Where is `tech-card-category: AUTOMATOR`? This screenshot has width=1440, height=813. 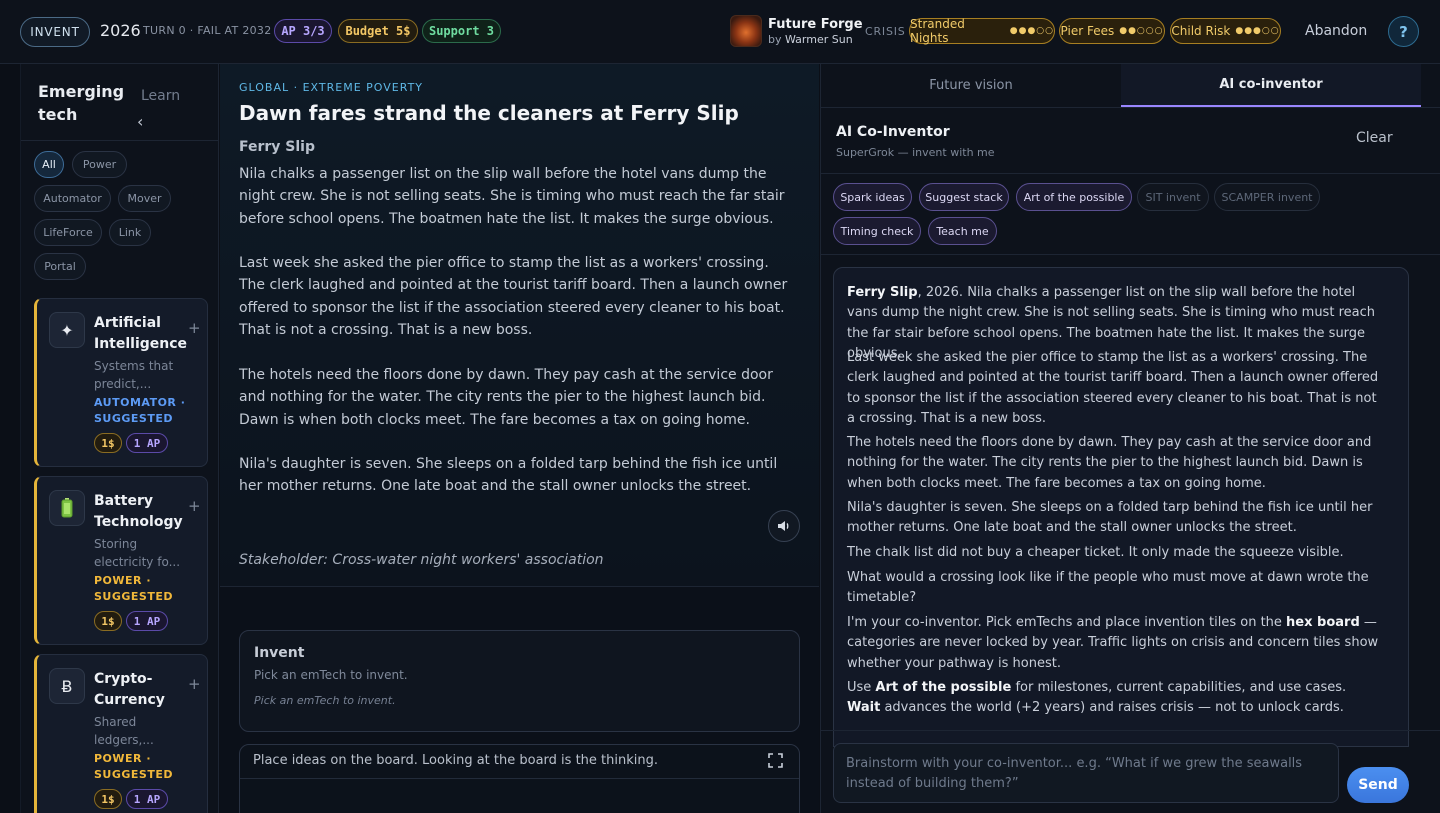
tech-card-category: AUTOMATOR is located at coordinates (135, 402).